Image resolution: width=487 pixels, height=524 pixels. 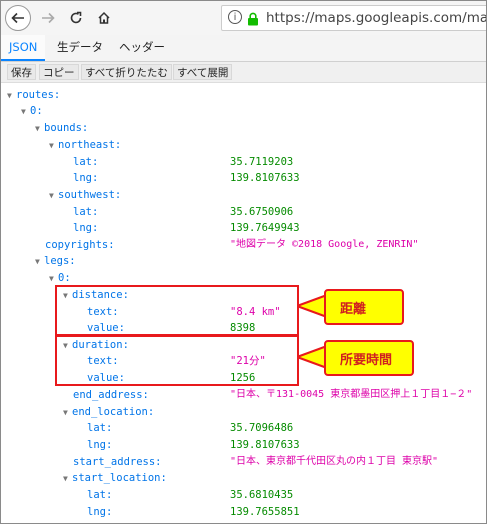 I want to click on tree-value: "日本、東京都千代田区丸の内１丁目 東京駅", so click(x=334, y=461).